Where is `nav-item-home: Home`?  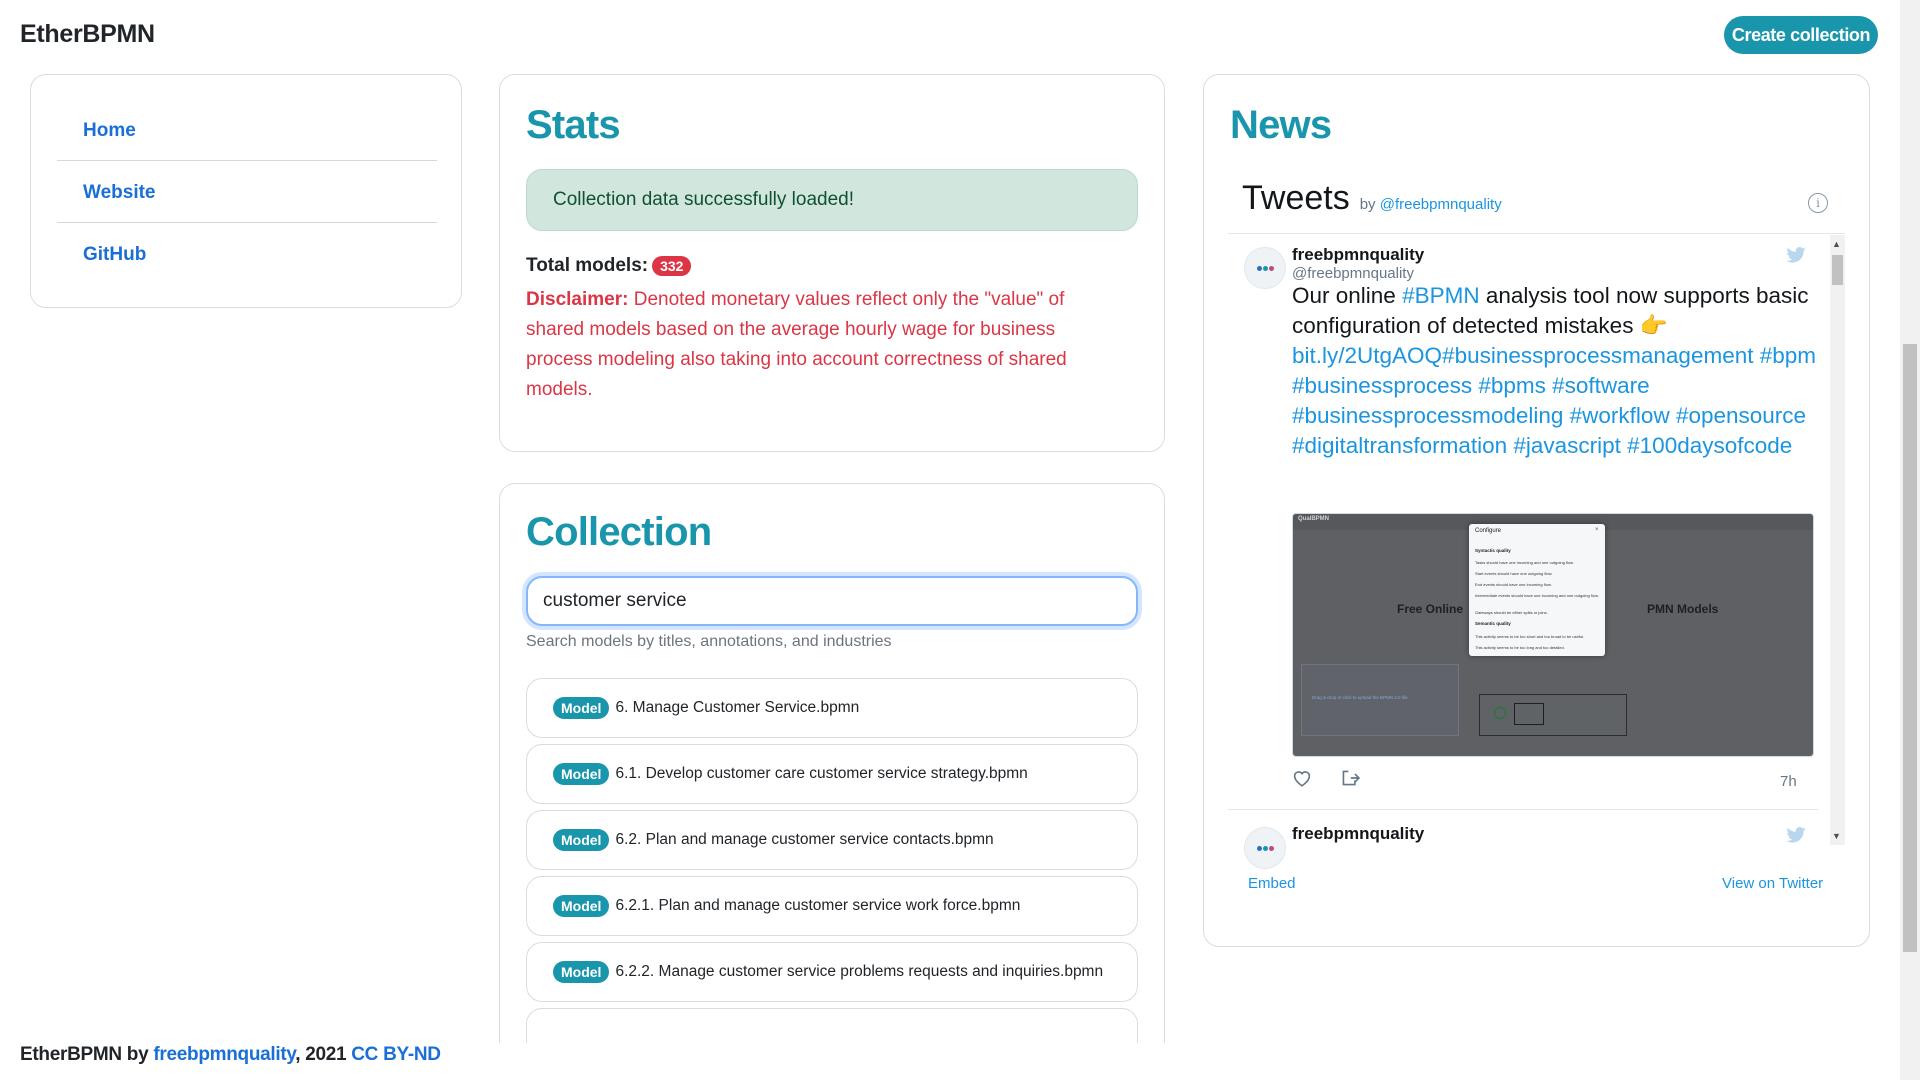 nav-item-home: Home is located at coordinates (247, 131).